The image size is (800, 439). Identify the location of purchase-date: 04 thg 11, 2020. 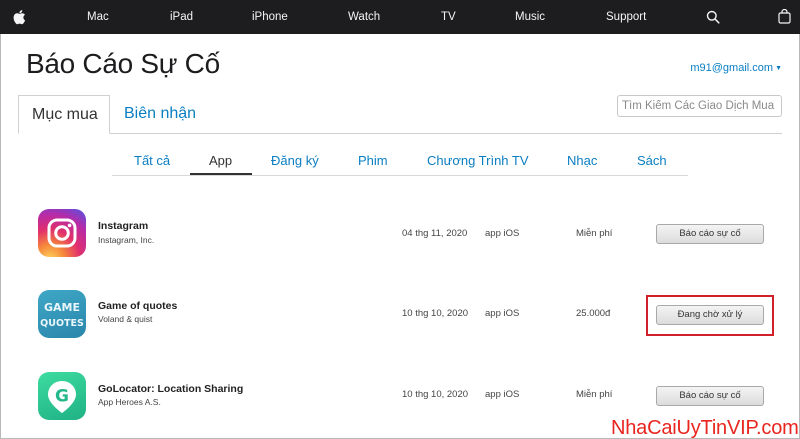
(435, 233).